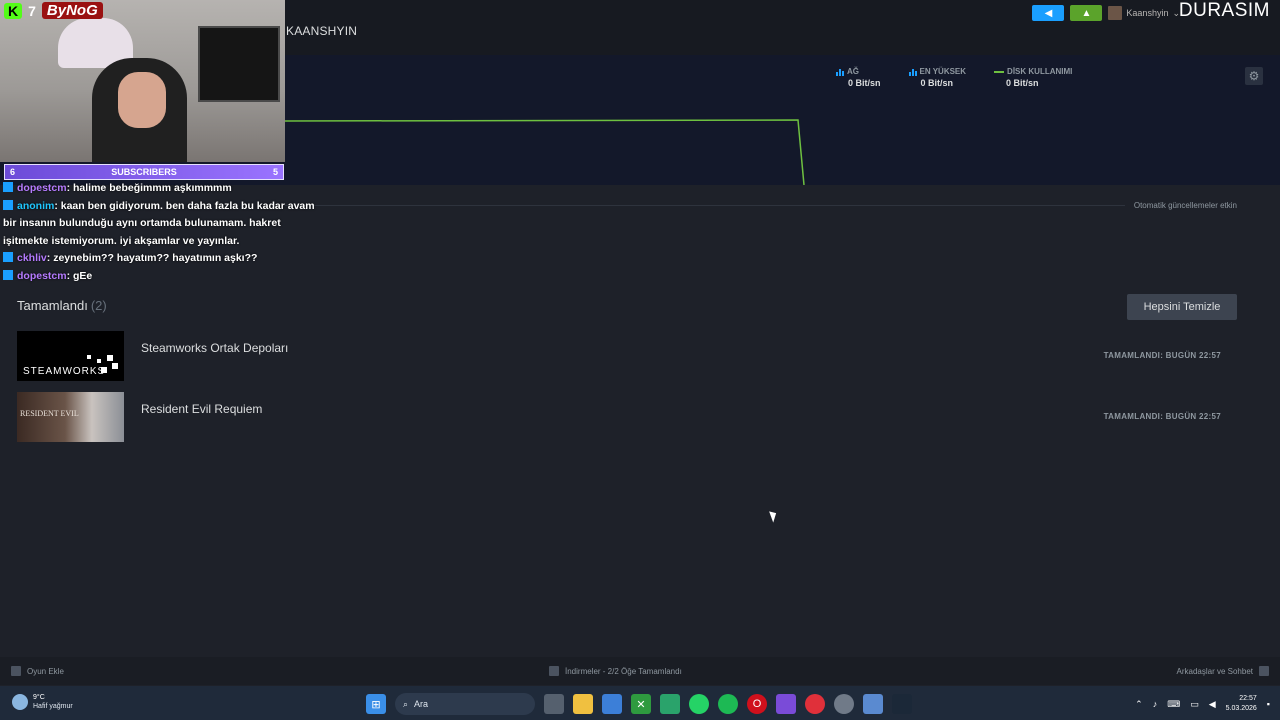 This screenshot has width=1280, height=720. Describe the element at coordinates (757, 704) in the screenshot. I see `opera-icon: O` at that location.